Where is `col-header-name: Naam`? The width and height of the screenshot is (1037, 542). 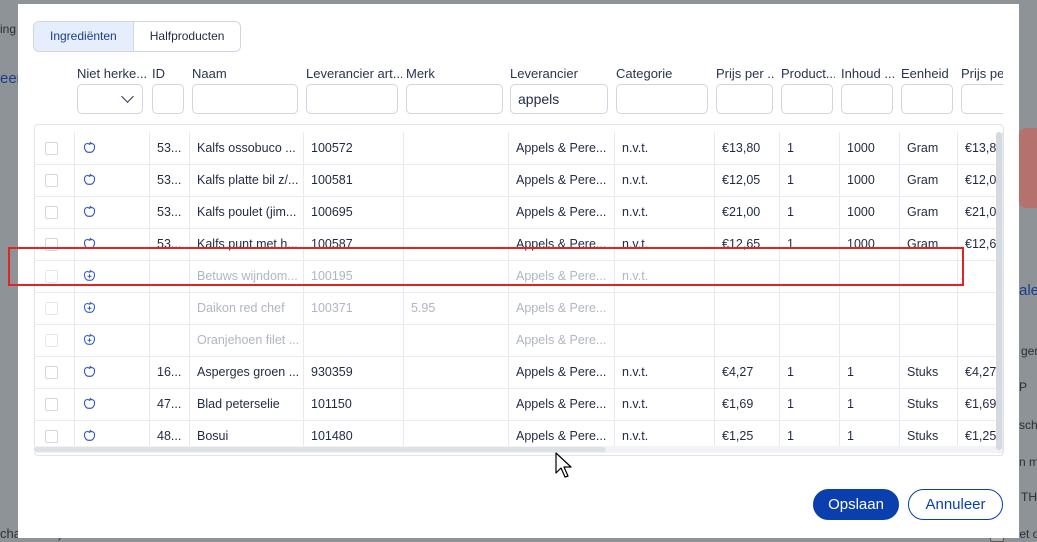 col-header-name: Naam is located at coordinates (242, 73).